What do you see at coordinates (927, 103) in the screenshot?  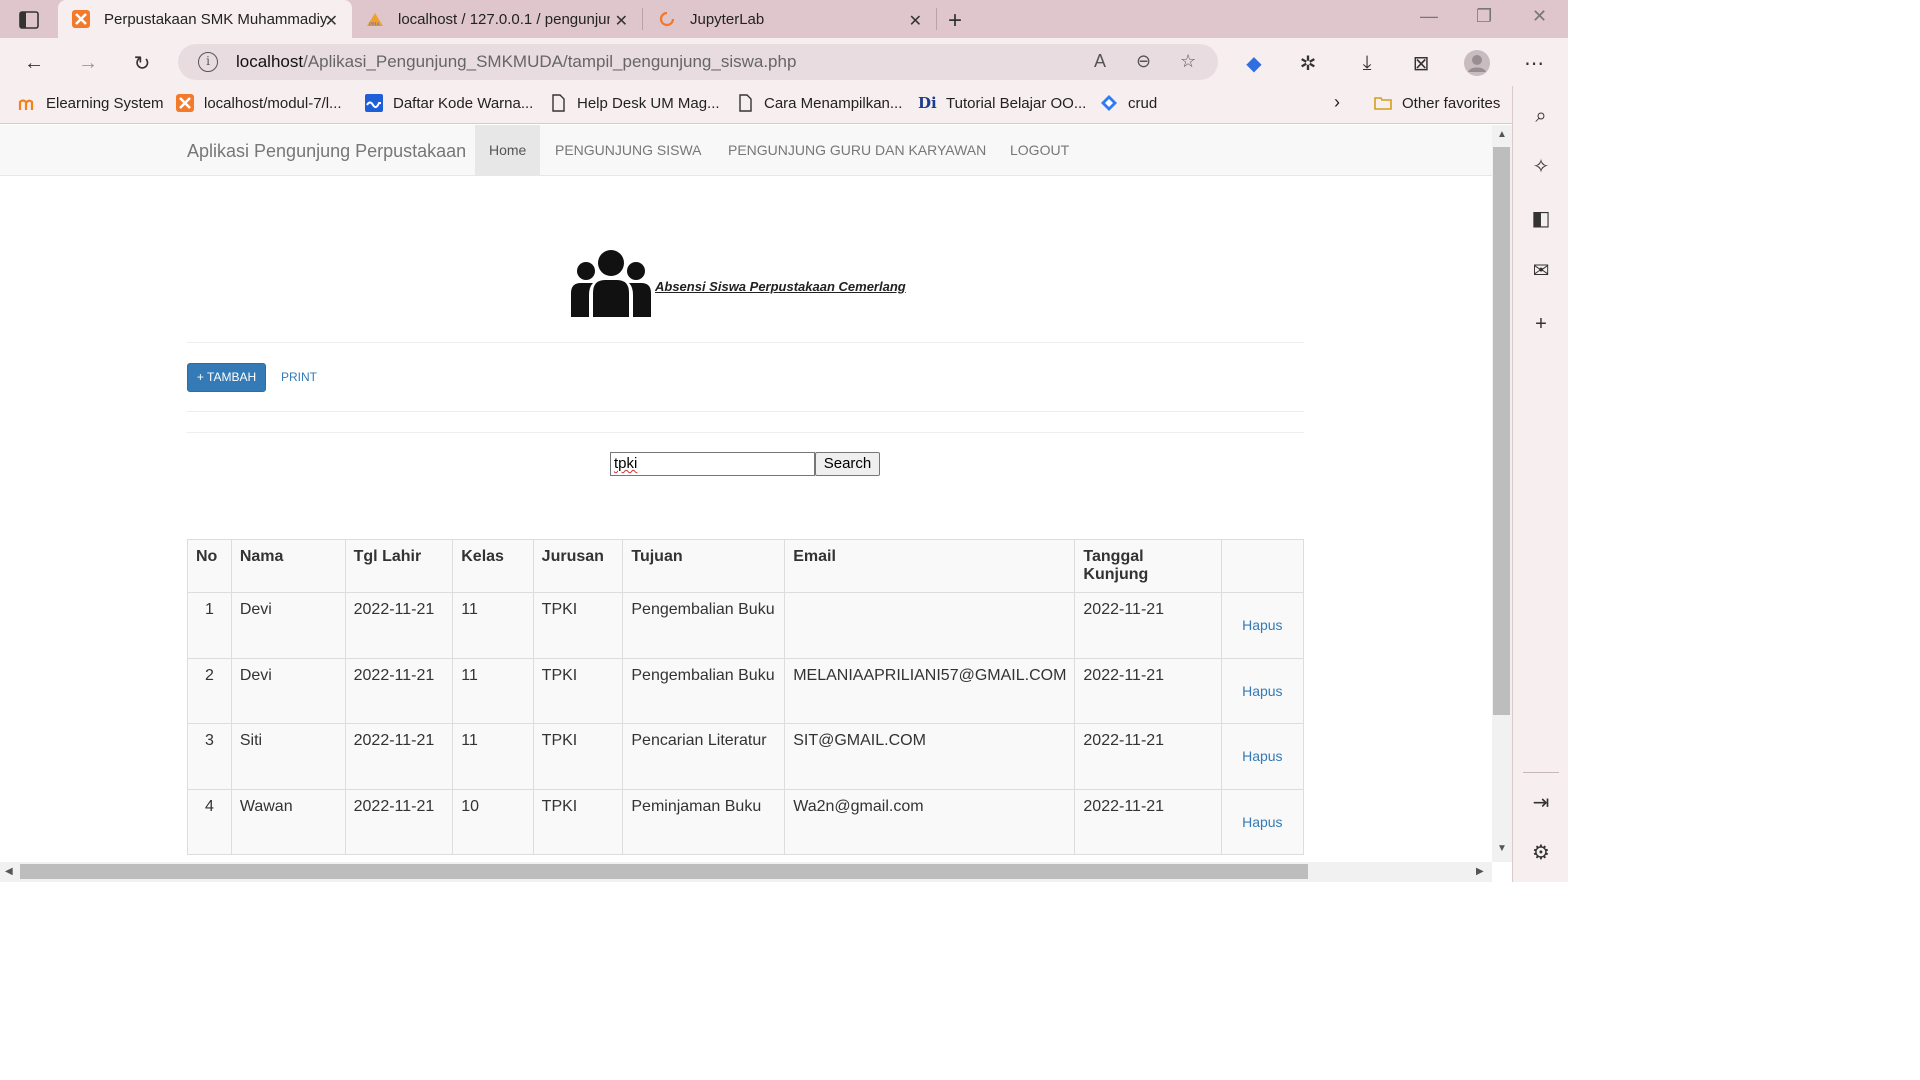 I see `di-logo-icon: Di` at bounding box center [927, 103].